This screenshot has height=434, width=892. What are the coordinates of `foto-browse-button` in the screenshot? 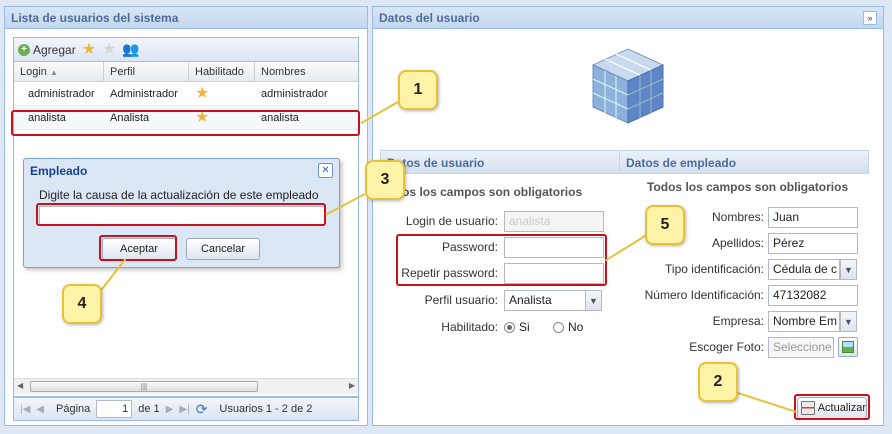 It's located at (848, 347).